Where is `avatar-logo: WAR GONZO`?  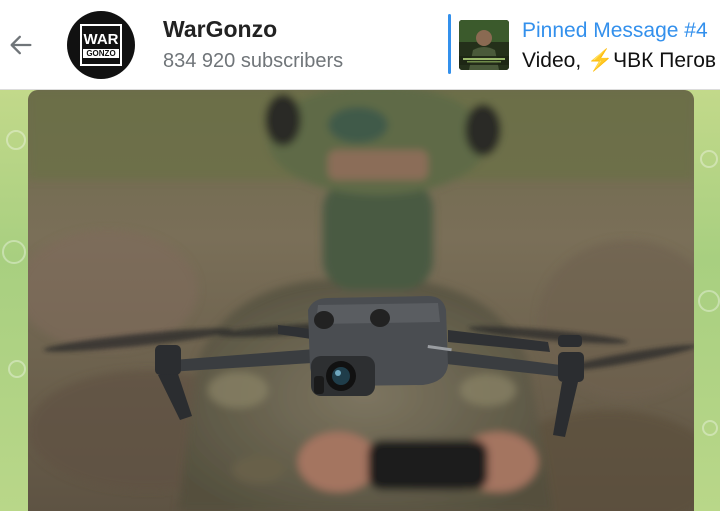 avatar-logo: WAR GONZO is located at coordinates (101, 45).